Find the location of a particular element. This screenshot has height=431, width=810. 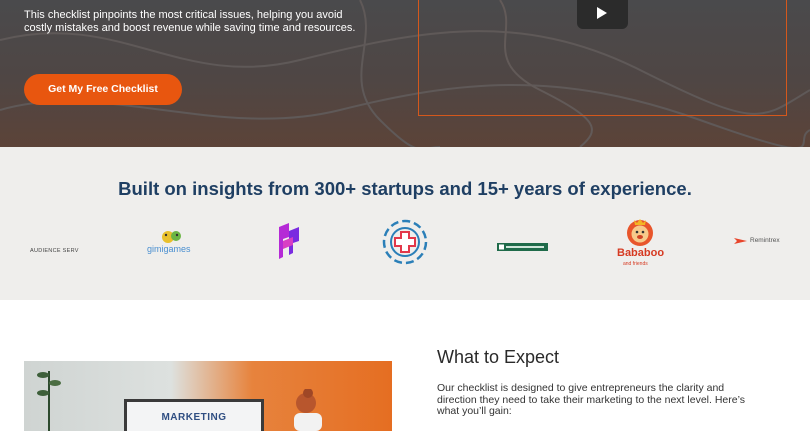

logo-remintrex: Remintrex is located at coordinates (759, 242).